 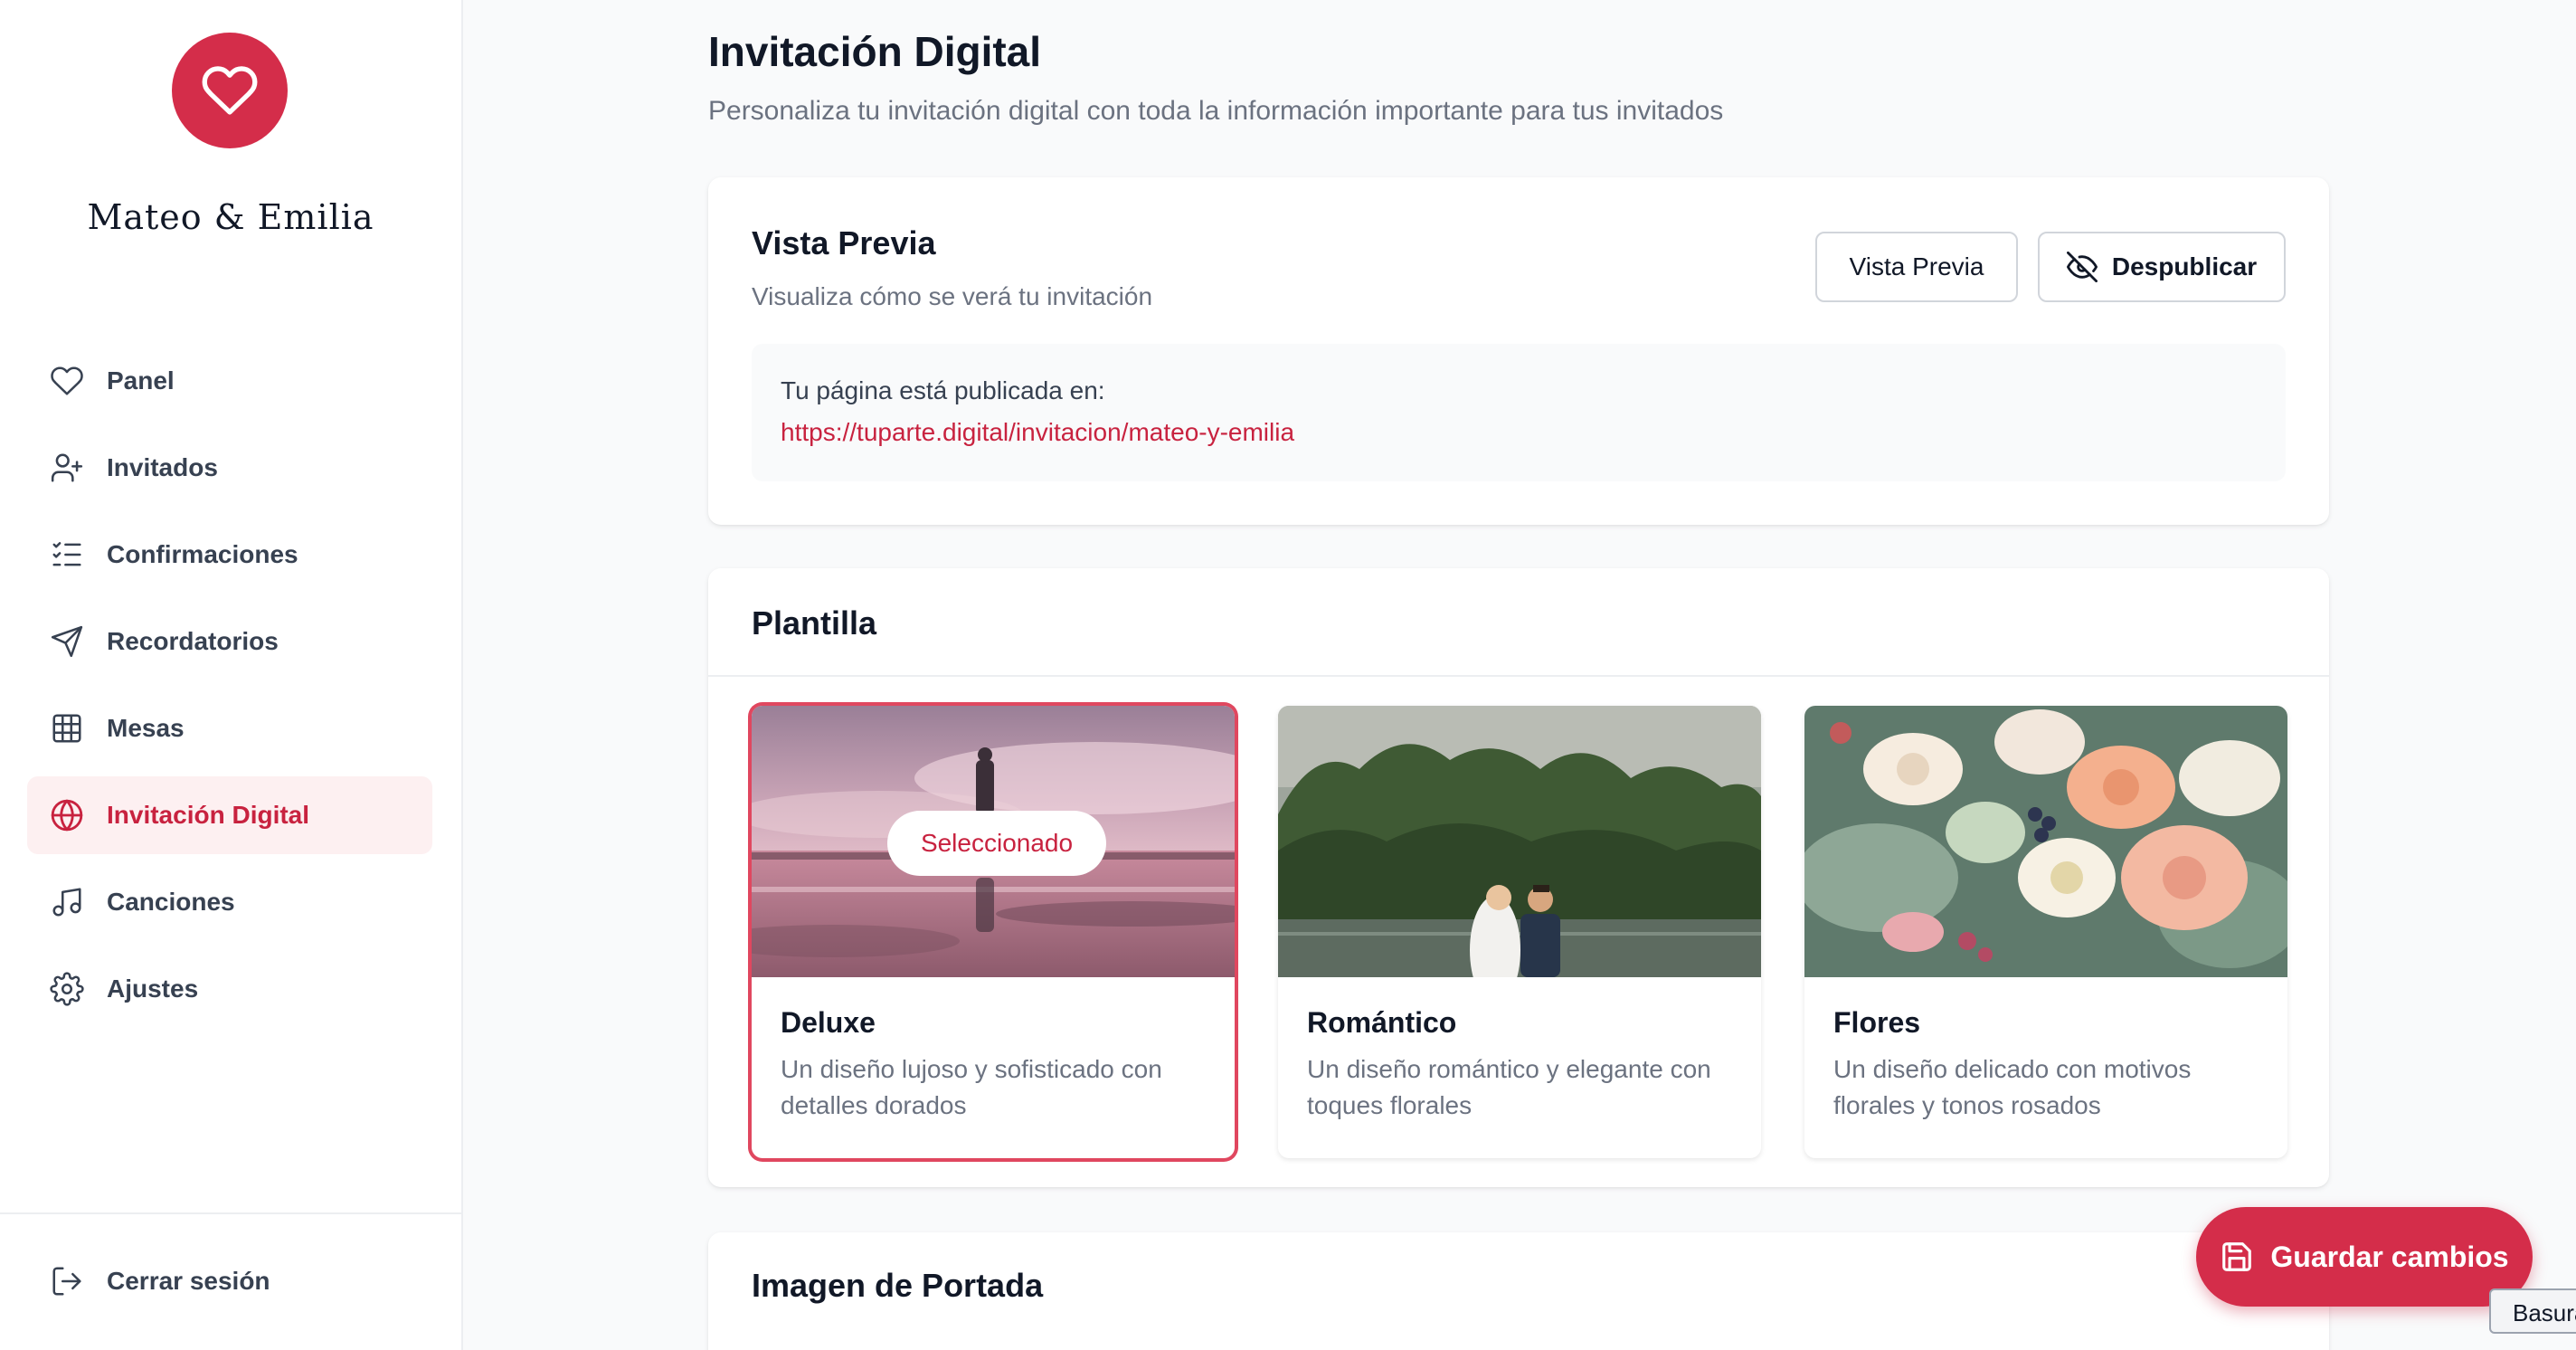 I want to click on sidebar-item-invitacion-digital: Invitación Digital, so click(x=230, y=815).